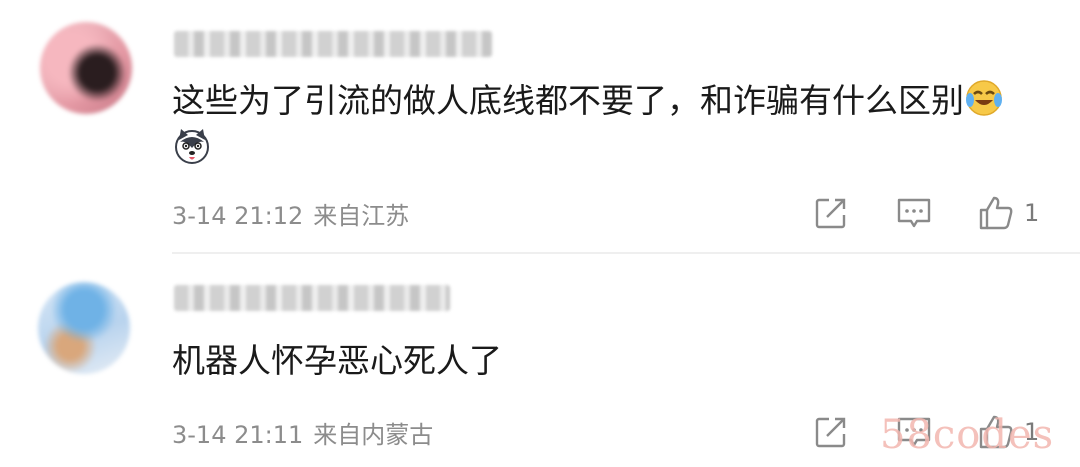 This screenshot has height=467, width=1080. I want to click on thumbs-up-icon, so click(996, 213).